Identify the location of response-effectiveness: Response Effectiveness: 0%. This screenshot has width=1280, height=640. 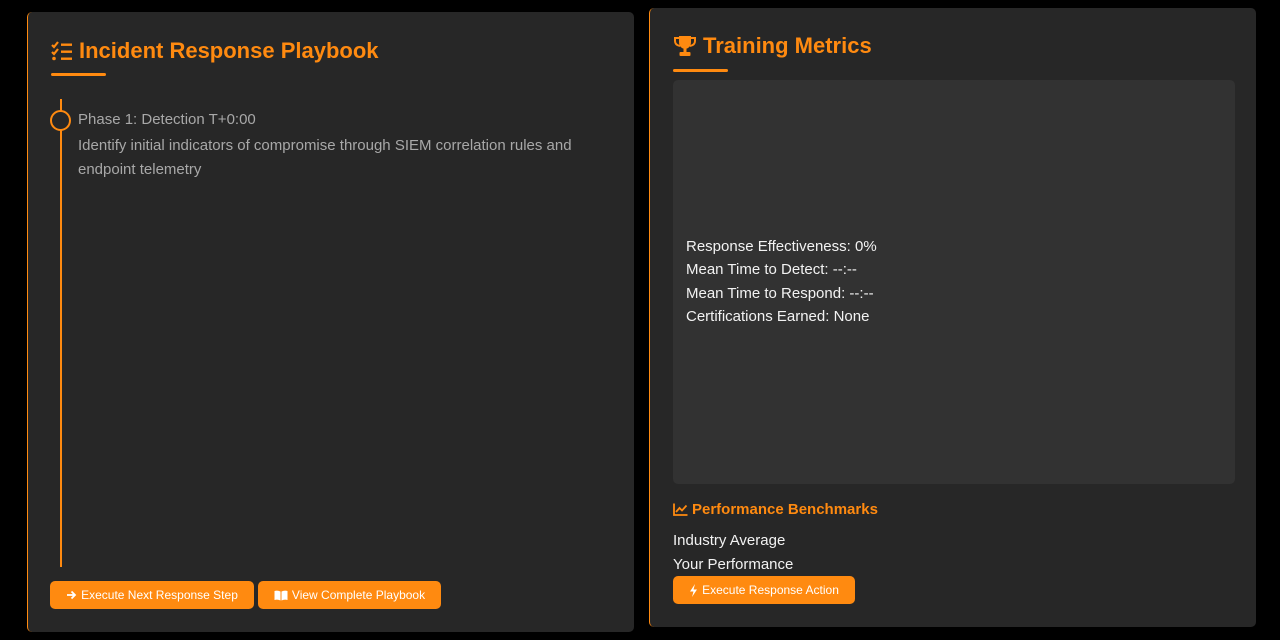
(781, 246).